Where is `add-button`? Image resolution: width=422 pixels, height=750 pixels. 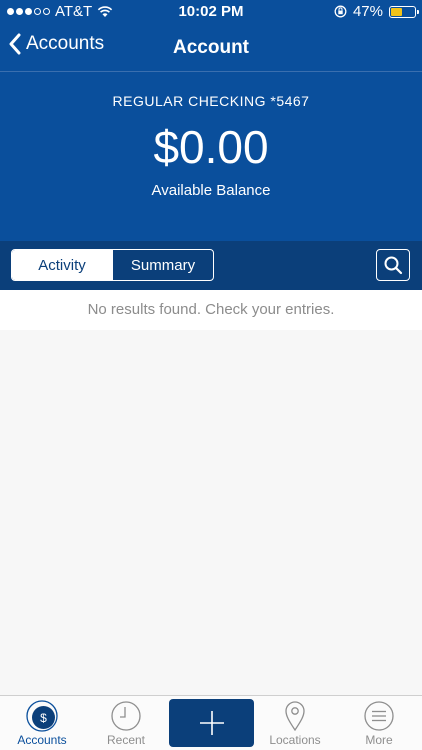 add-button is located at coordinates (211, 723).